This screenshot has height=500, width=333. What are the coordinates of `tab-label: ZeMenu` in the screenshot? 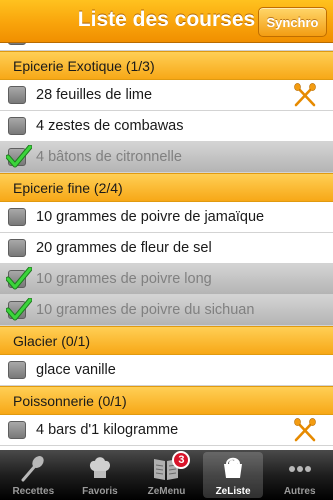 It's located at (166, 491).